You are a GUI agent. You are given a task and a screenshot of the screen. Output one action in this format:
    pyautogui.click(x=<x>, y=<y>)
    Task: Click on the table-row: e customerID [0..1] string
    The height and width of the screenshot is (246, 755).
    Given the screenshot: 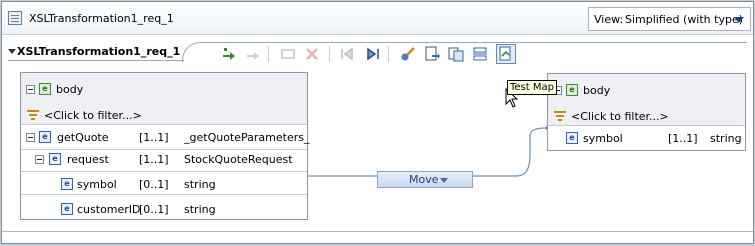 What is the action you would take?
    pyautogui.click(x=164, y=208)
    